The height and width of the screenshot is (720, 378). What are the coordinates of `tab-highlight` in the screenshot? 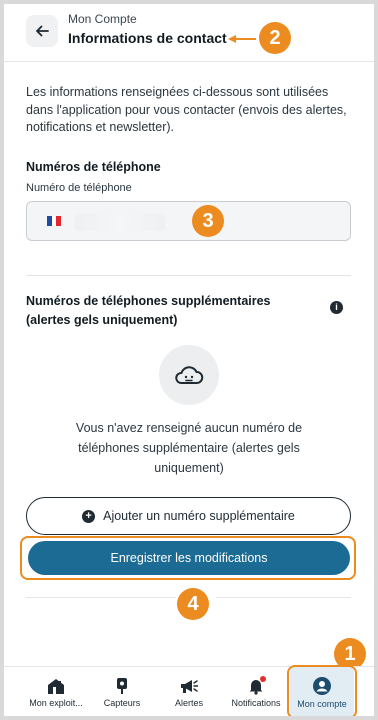 It's located at (322, 690).